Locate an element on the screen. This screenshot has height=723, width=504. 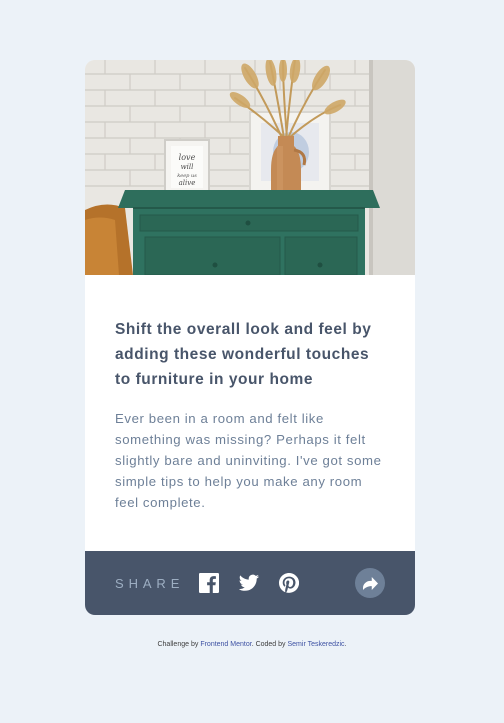
twitter-icon is located at coordinates (249, 583).